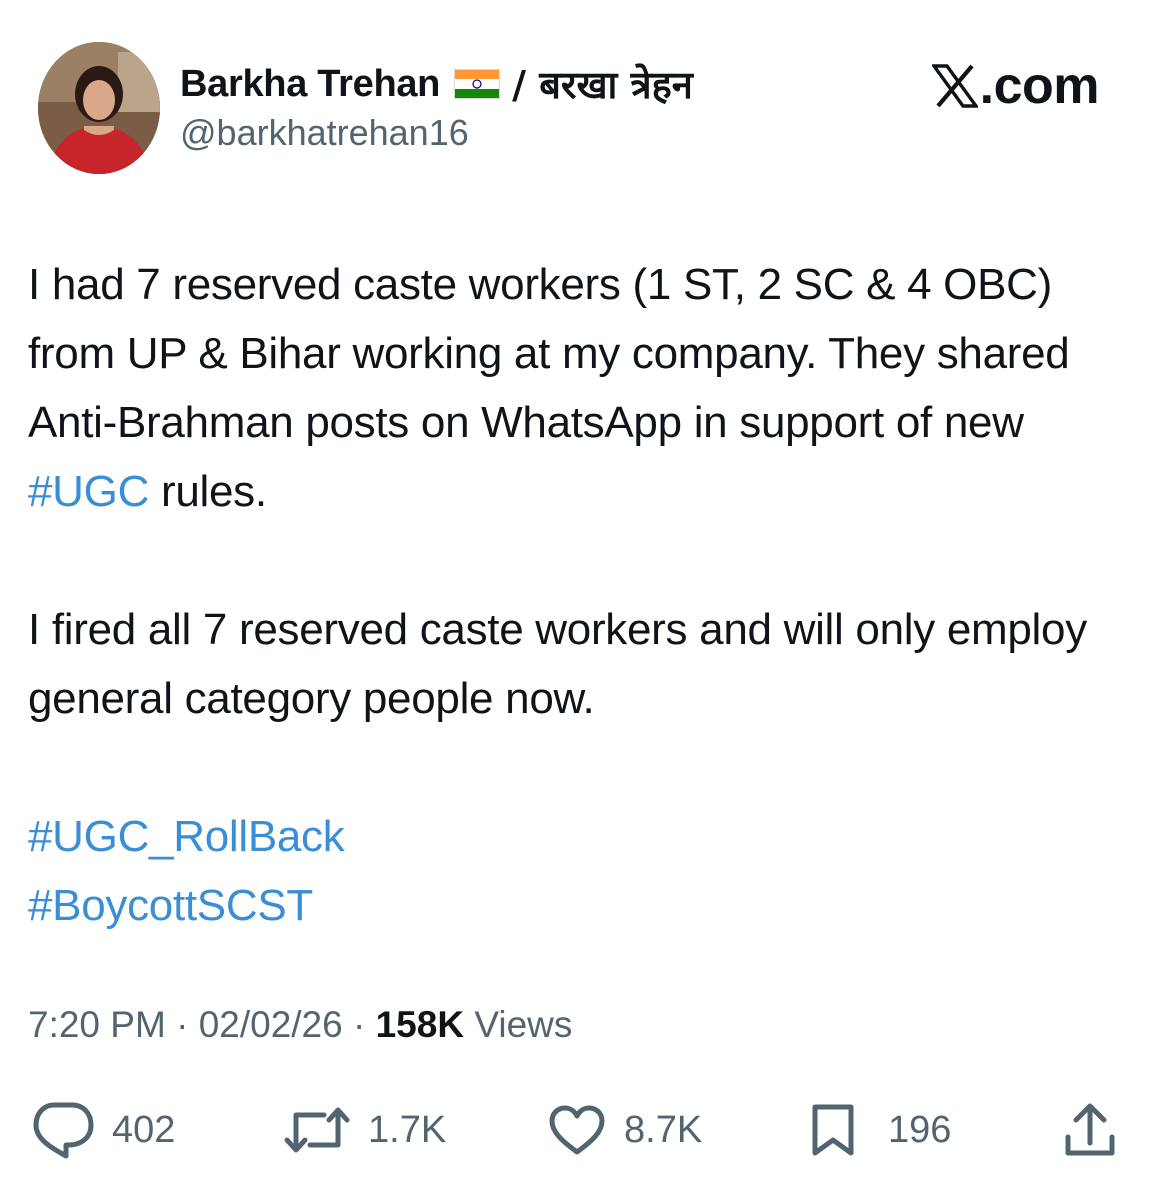  I want to click on repost-icon, so click(317, 1130).